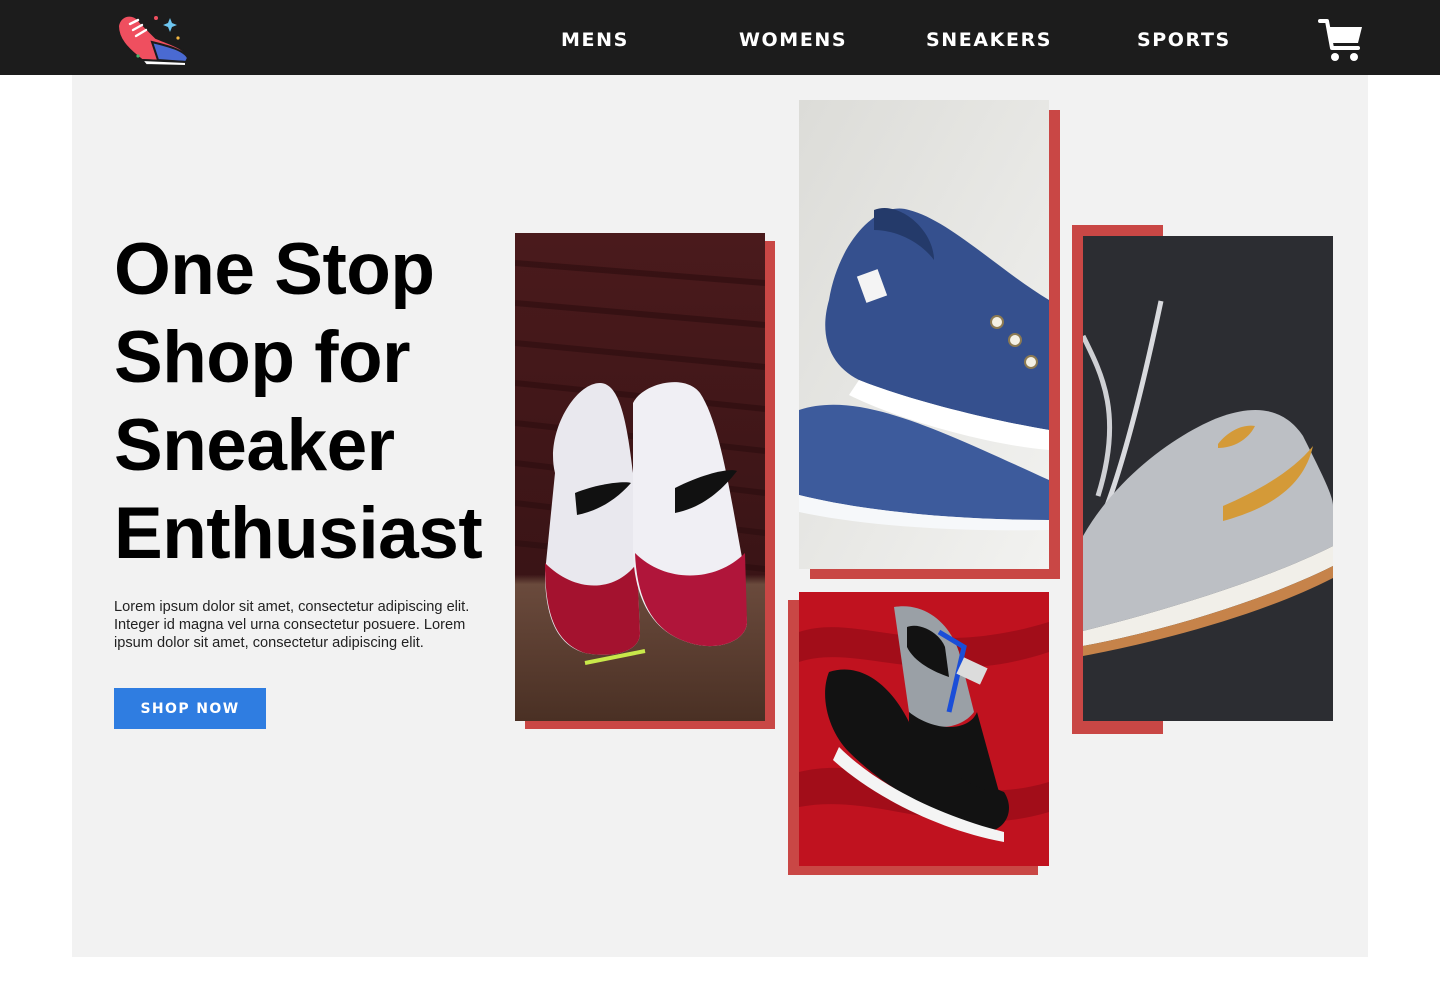 Image resolution: width=1440 pixels, height=984 pixels. What do you see at coordinates (314, 402) in the screenshot?
I see `hero-headline: One Stop Shop for Sneaker Enthusiast` at bounding box center [314, 402].